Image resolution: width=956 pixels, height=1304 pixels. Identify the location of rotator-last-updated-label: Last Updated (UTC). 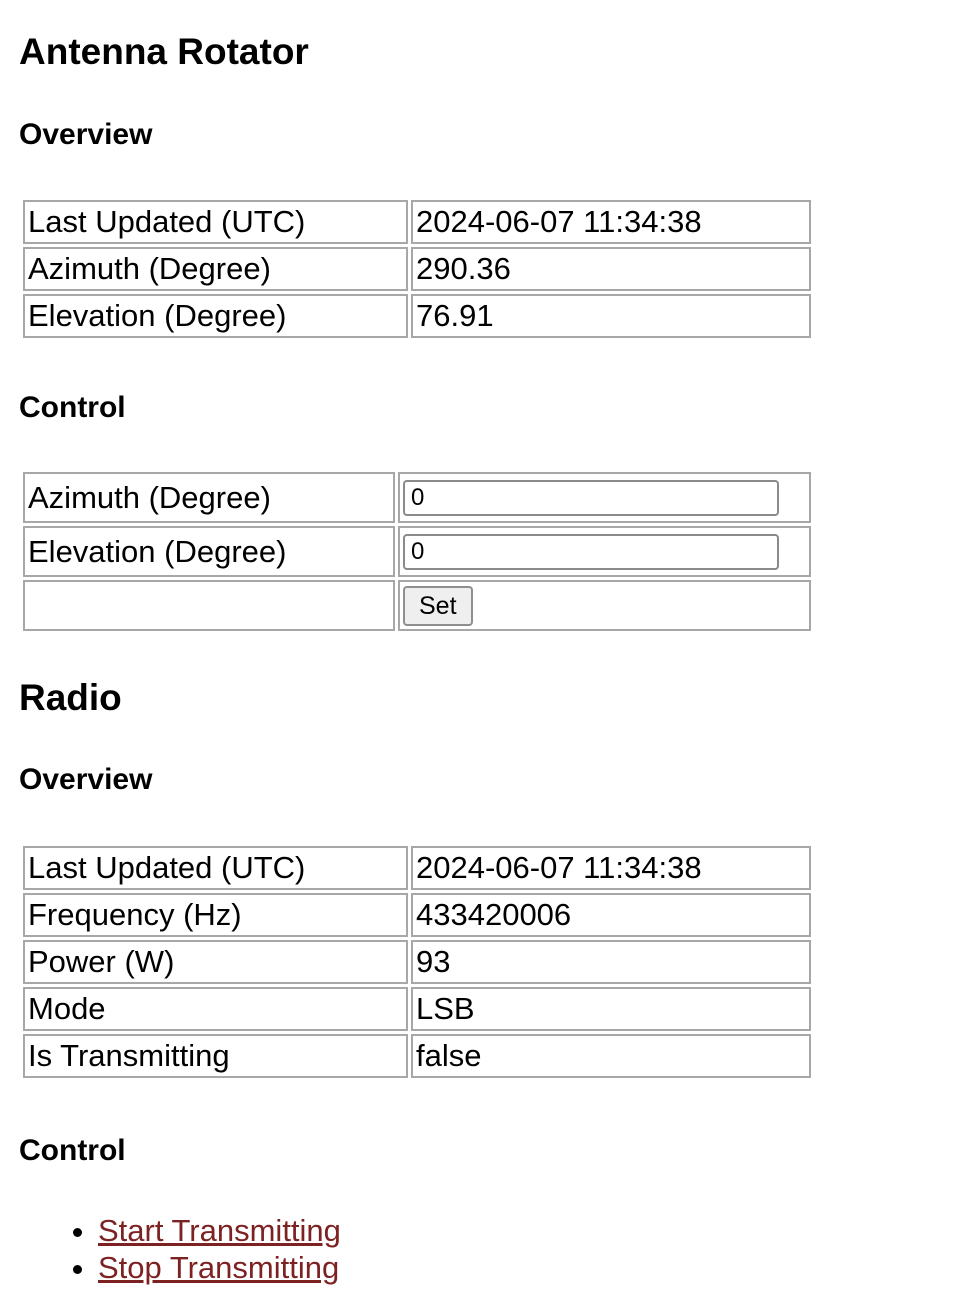
(215, 222).